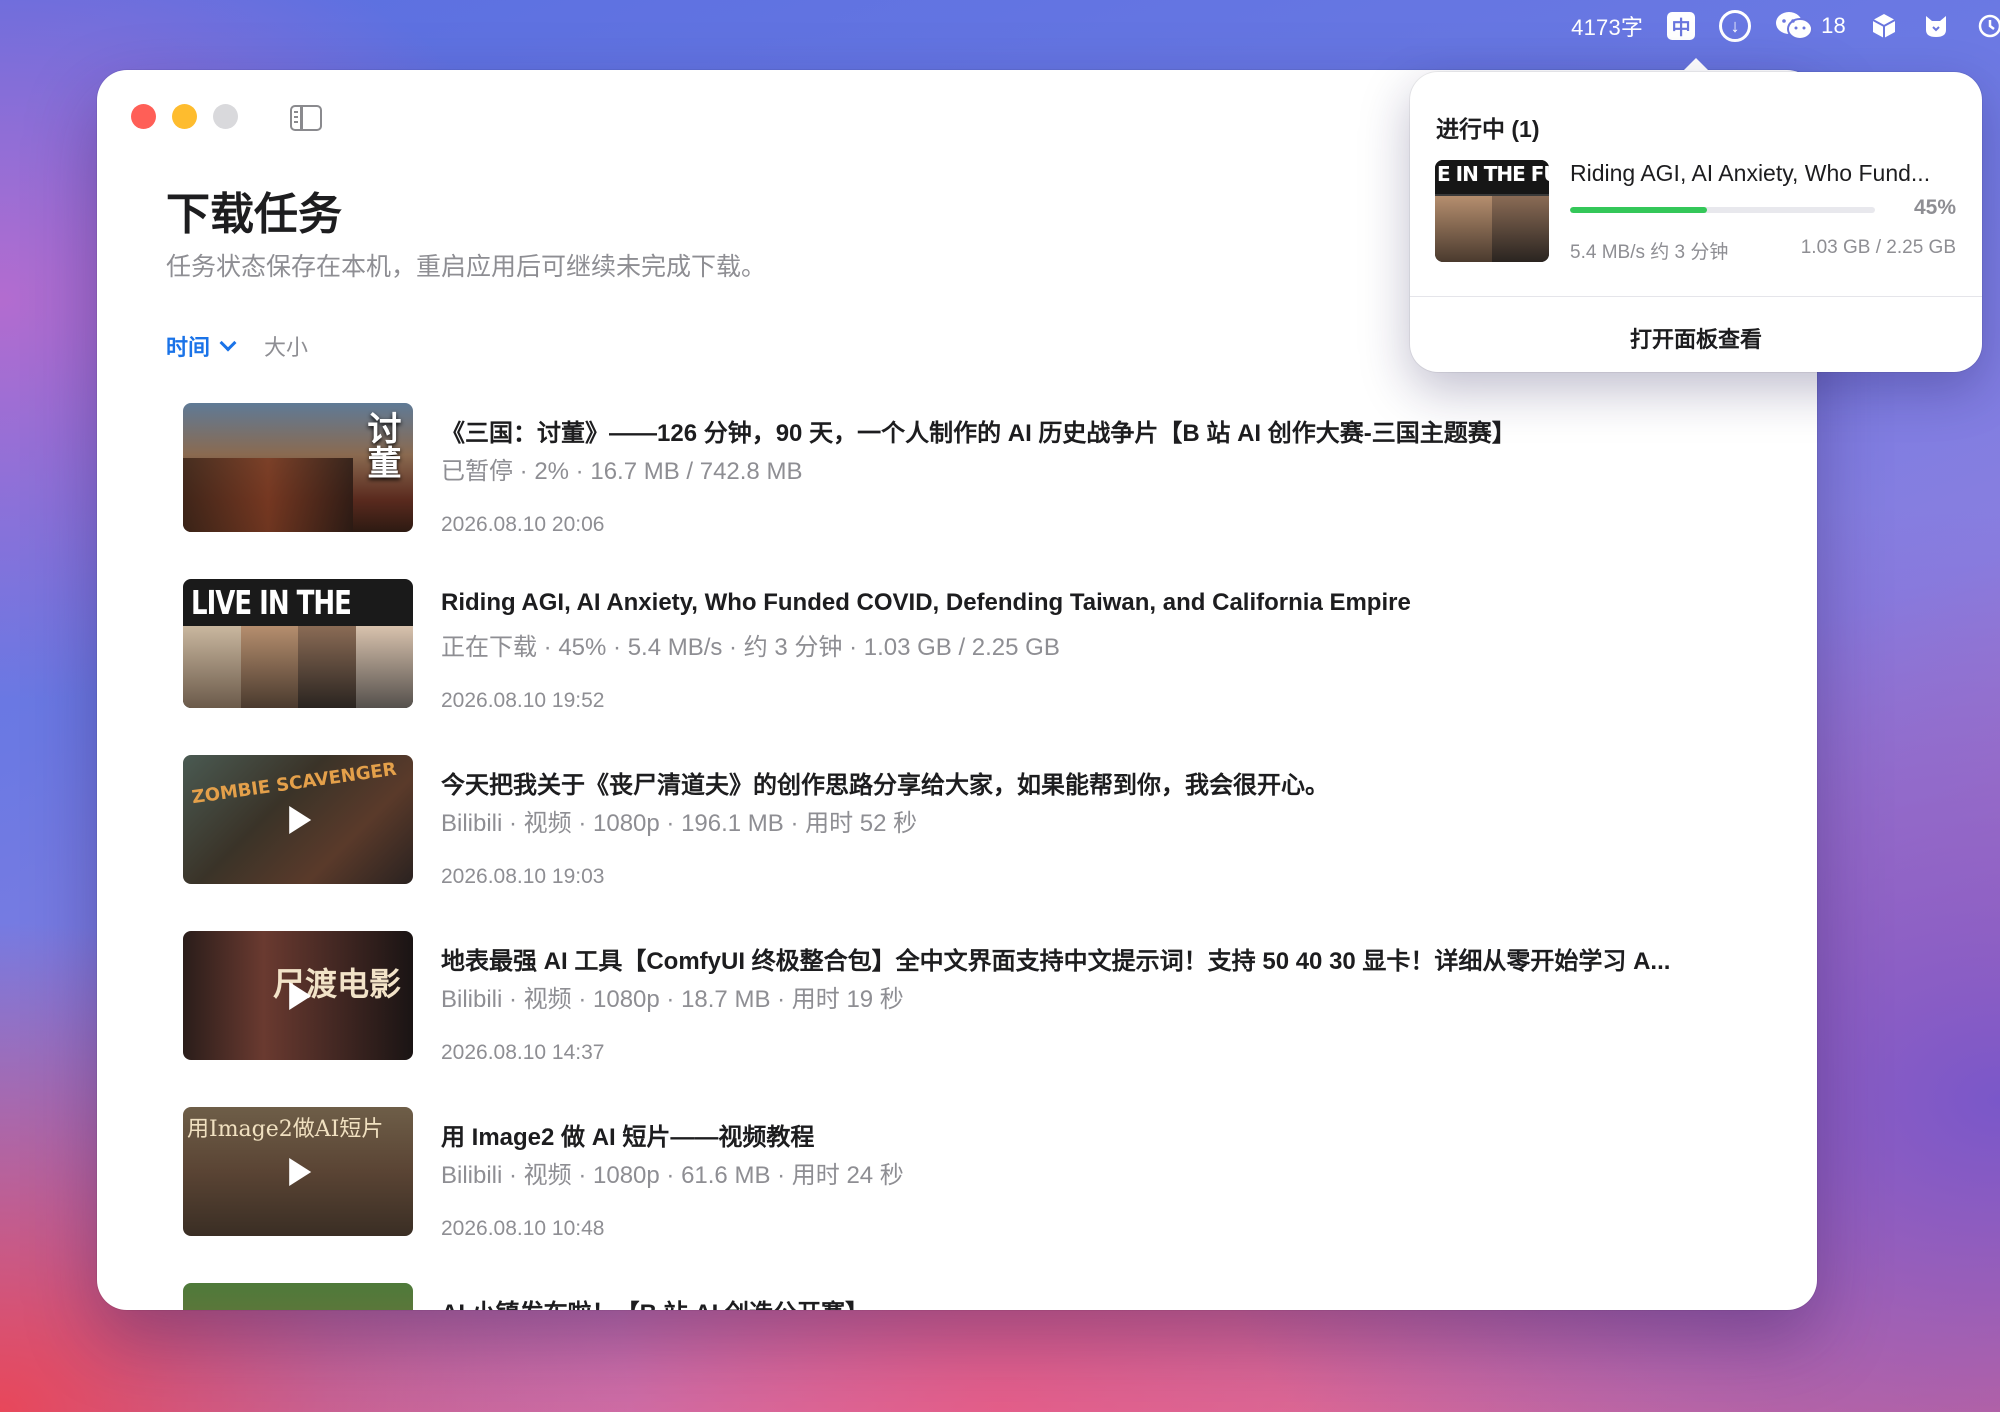  I want to click on item-date: 2026.08.10 10:48, so click(523, 1228).